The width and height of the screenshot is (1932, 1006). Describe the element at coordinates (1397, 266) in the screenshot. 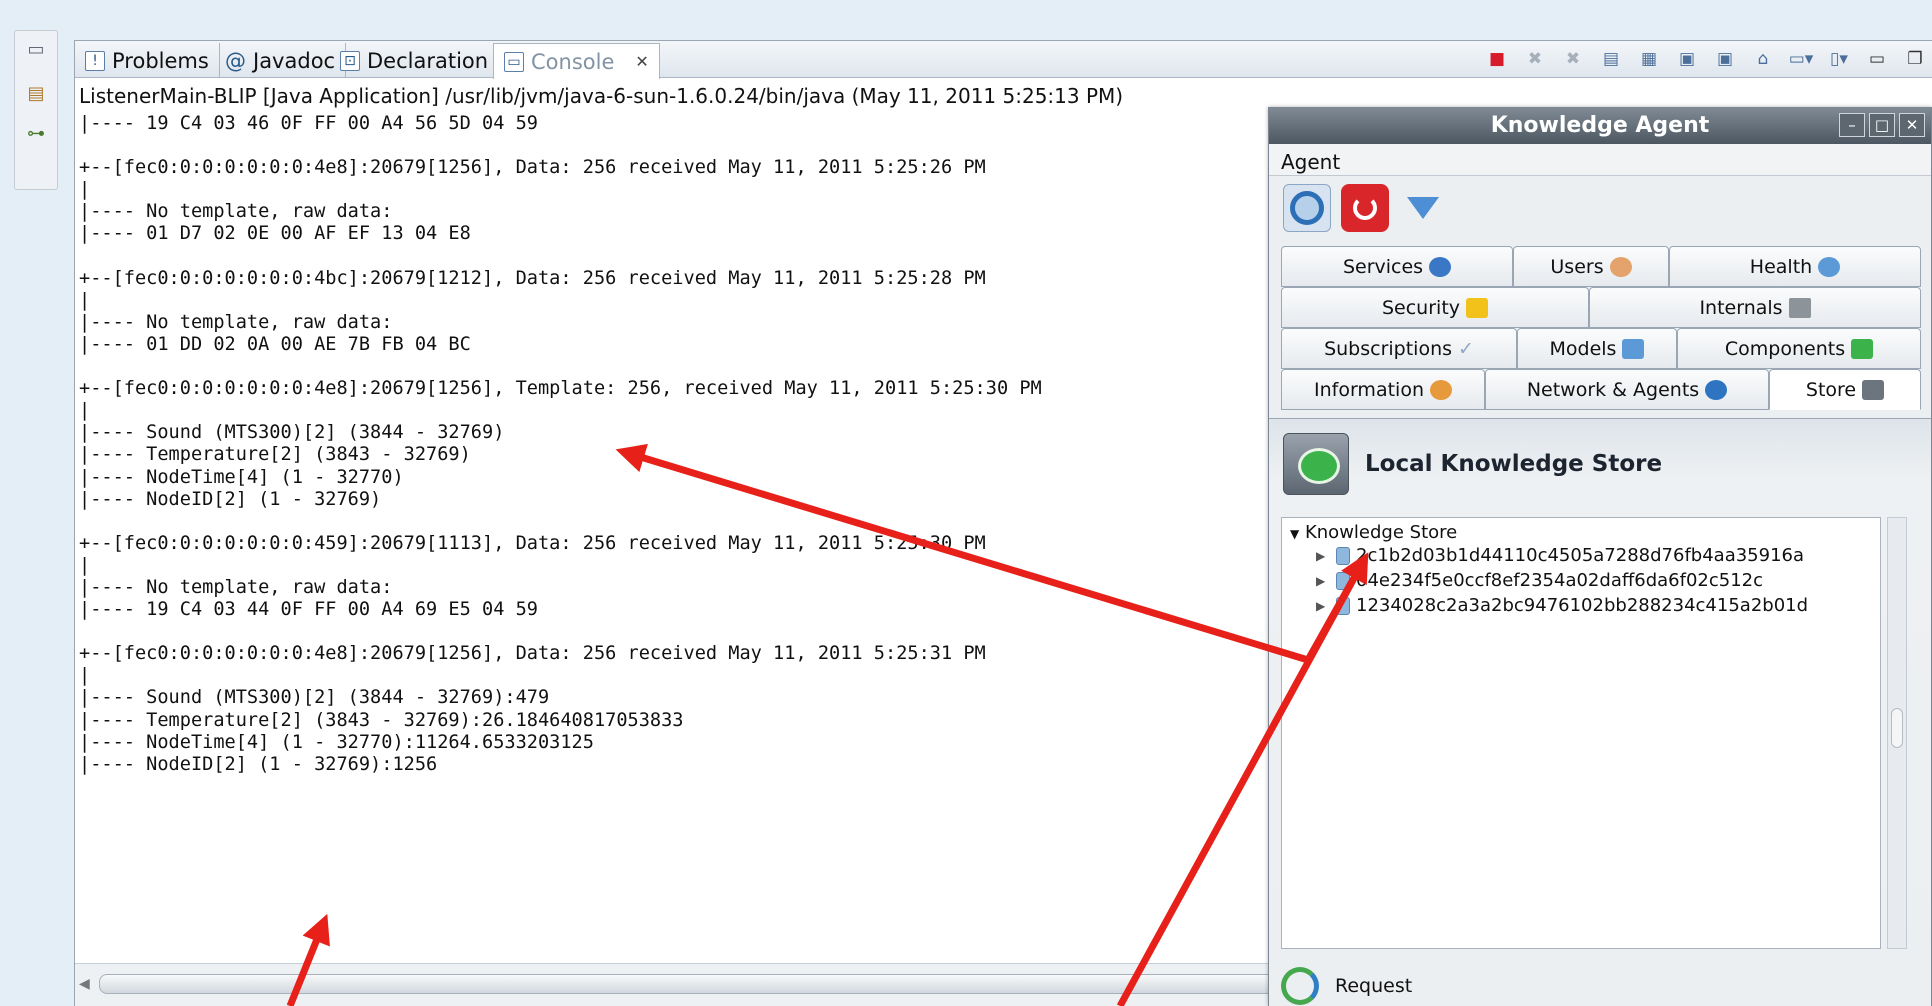

I see `tab-services: Services` at that location.